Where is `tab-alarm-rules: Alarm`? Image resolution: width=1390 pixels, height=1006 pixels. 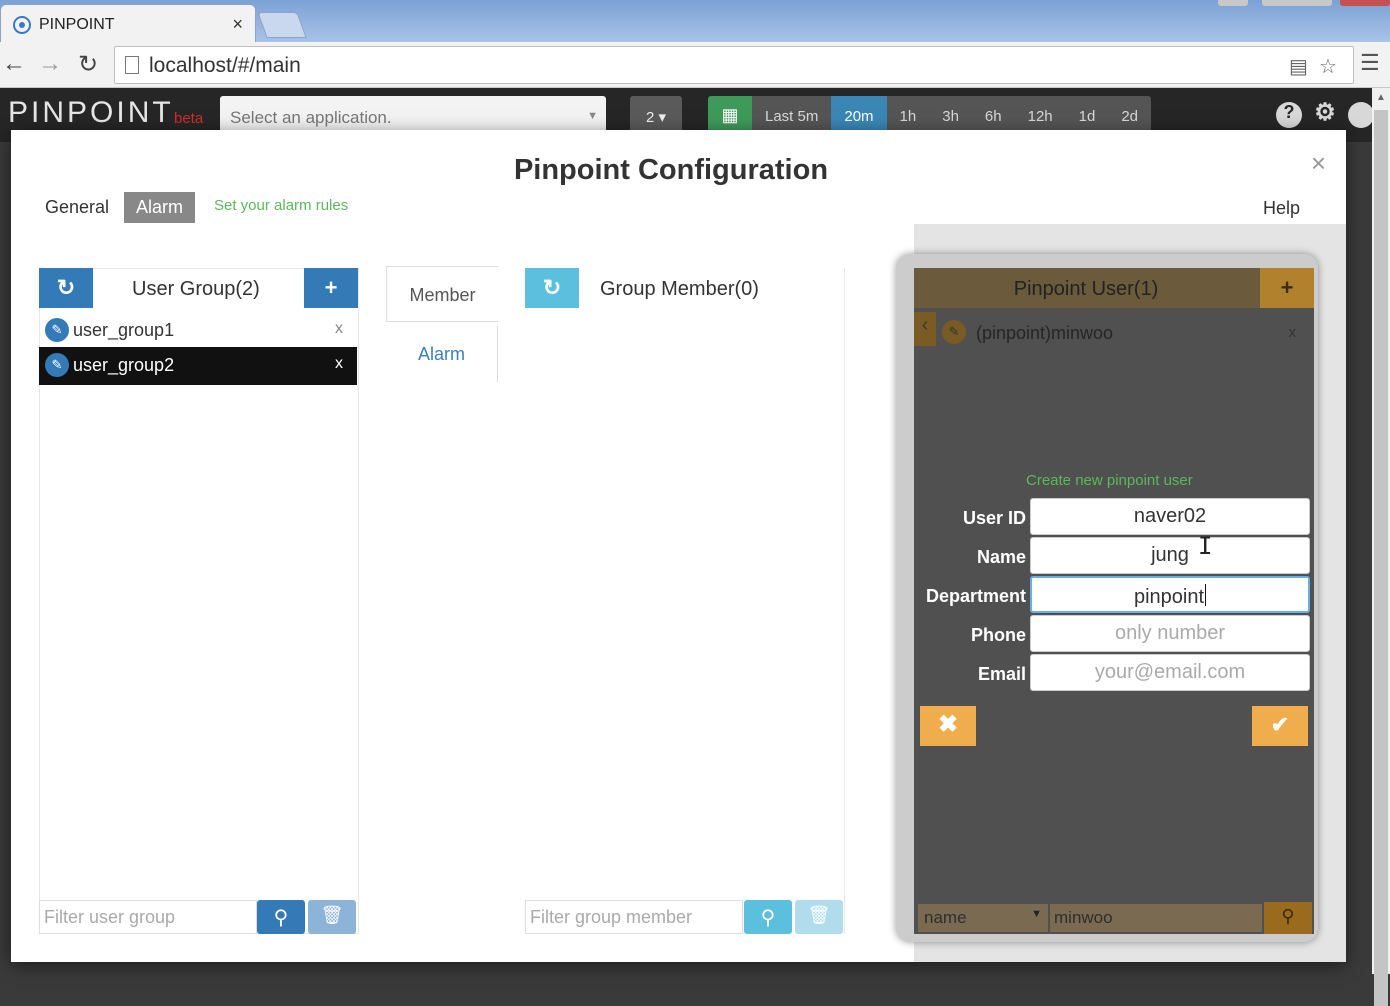 tab-alarm-rules: Alarm is located at coordinates (442, 354).